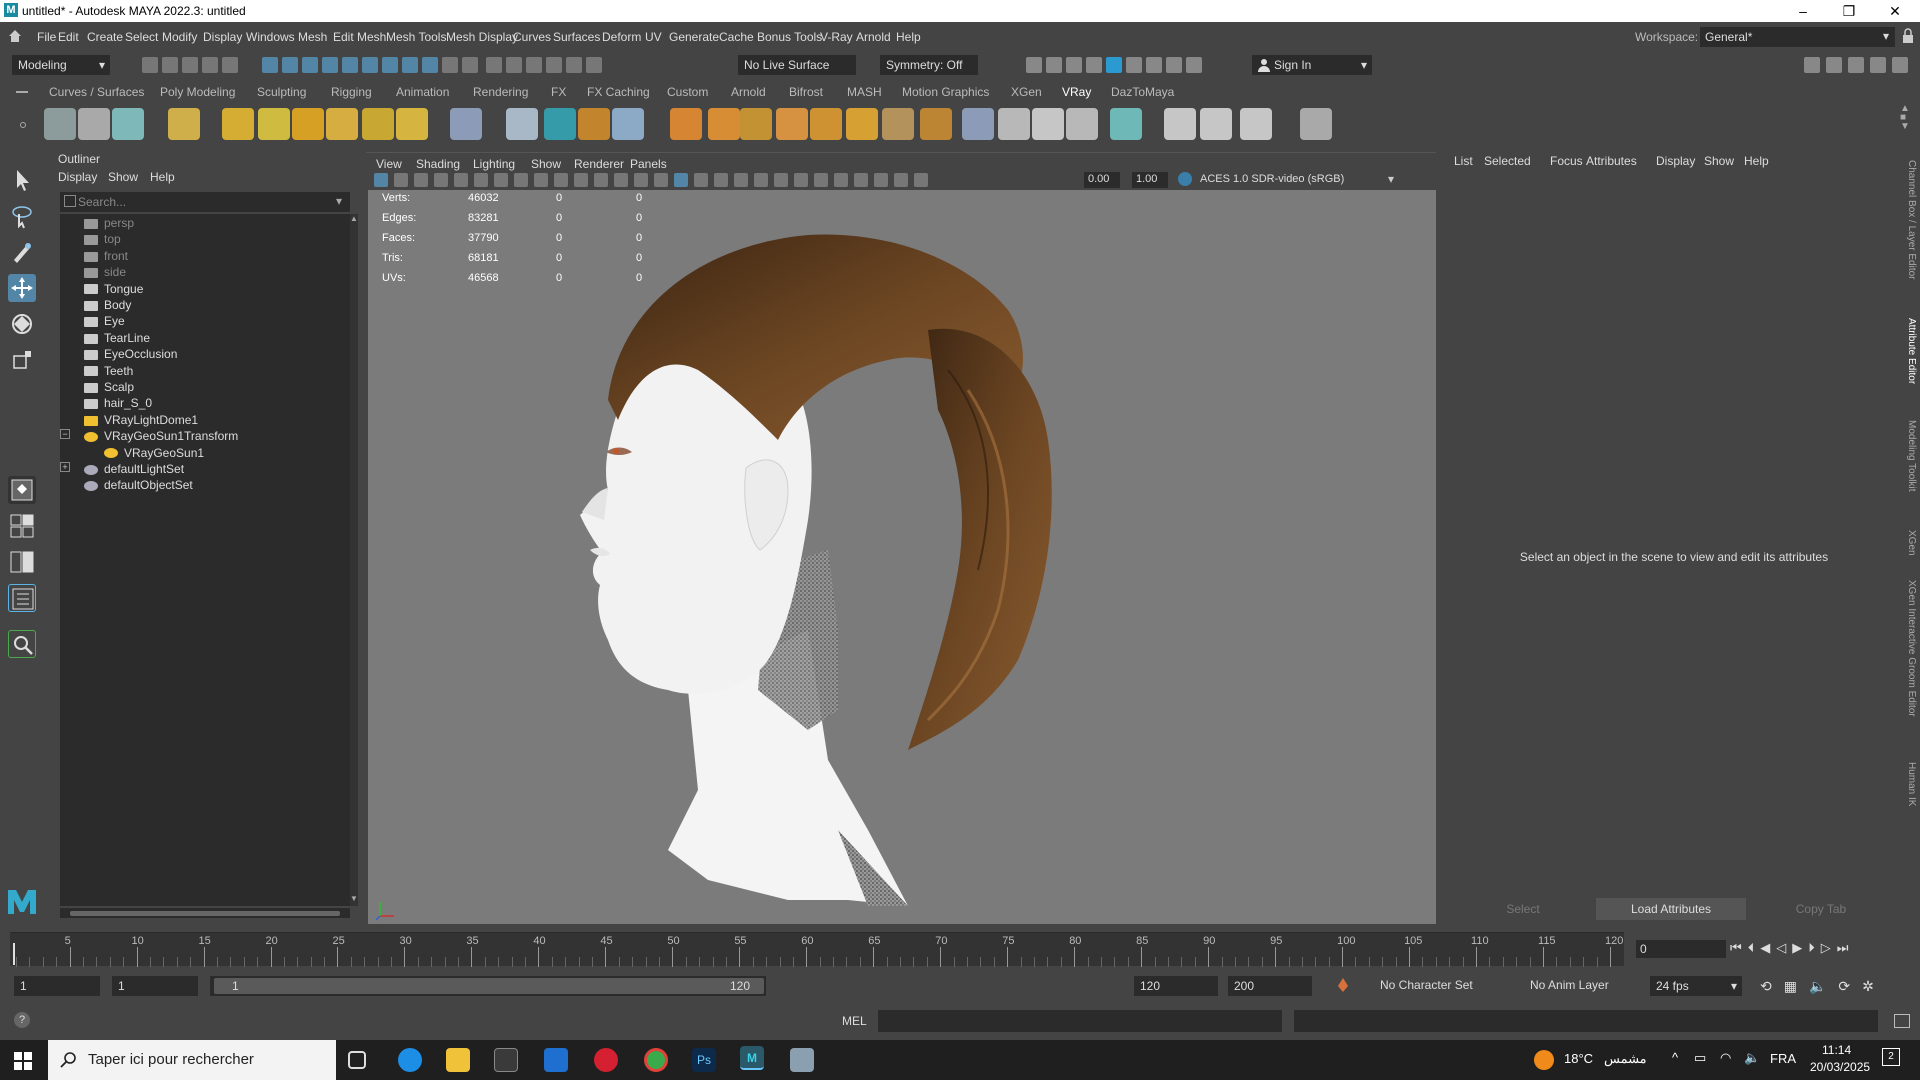 This screenshot has height=1080, width=1920. What do you see at coordinates (556, 1060) in the screenshot?
I see `outlook-icon` at bounding box center [556, 1060].